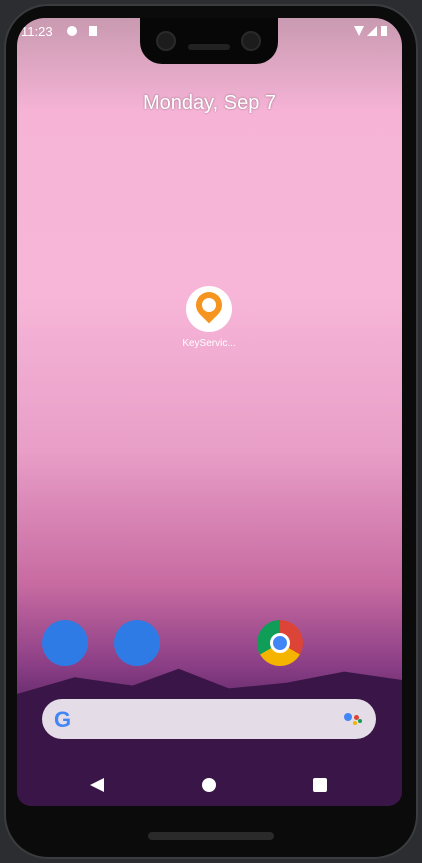 The image size is (422, 863). What do you see at coordinates (209, 41) in the screenshot?
I see `camera-notch` at bounding box center [209, 41].